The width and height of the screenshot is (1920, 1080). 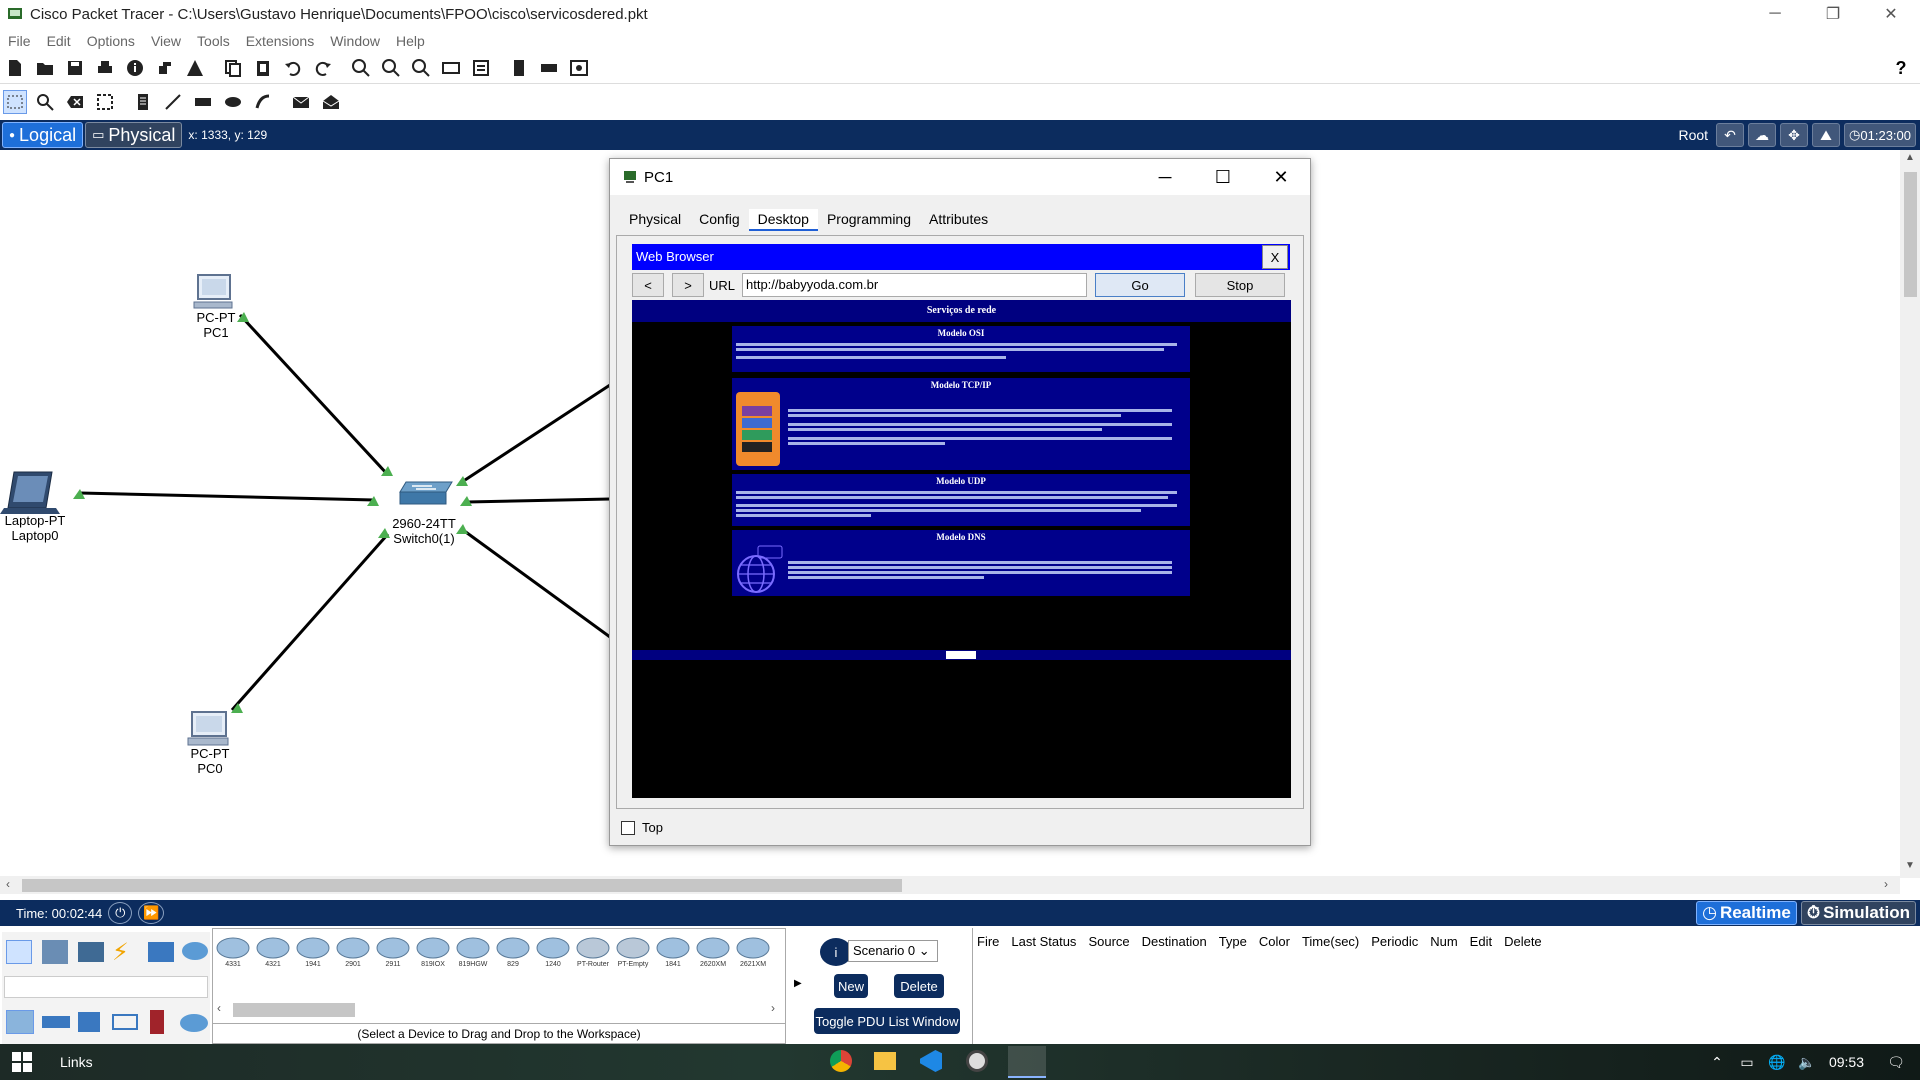 I want to click on scroll-right-icon: ›, so click(x=1886, y=884).